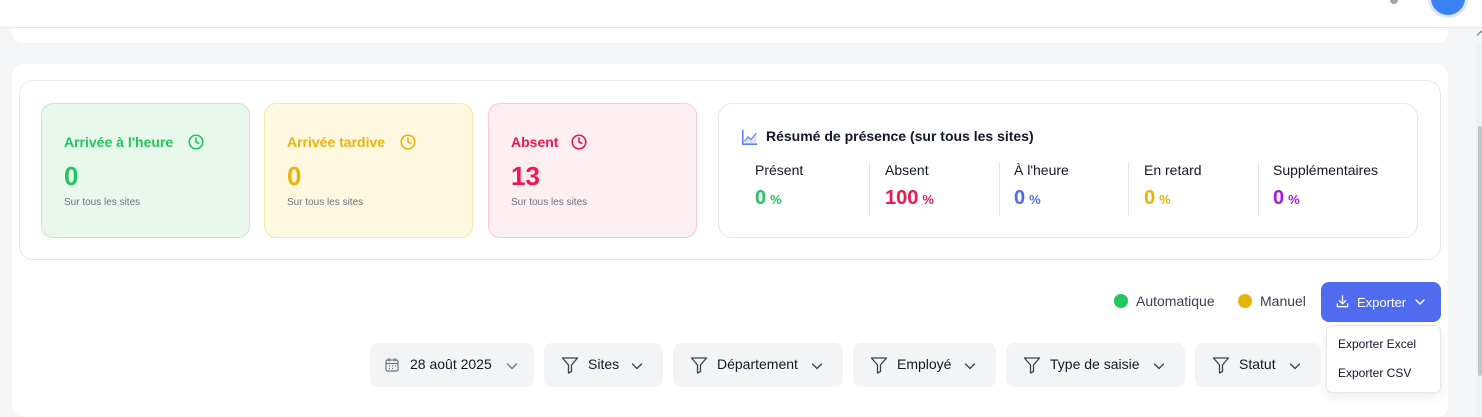 This screenshot has width=1482, height=417. I want to click on header-panel, so click(730, 35).